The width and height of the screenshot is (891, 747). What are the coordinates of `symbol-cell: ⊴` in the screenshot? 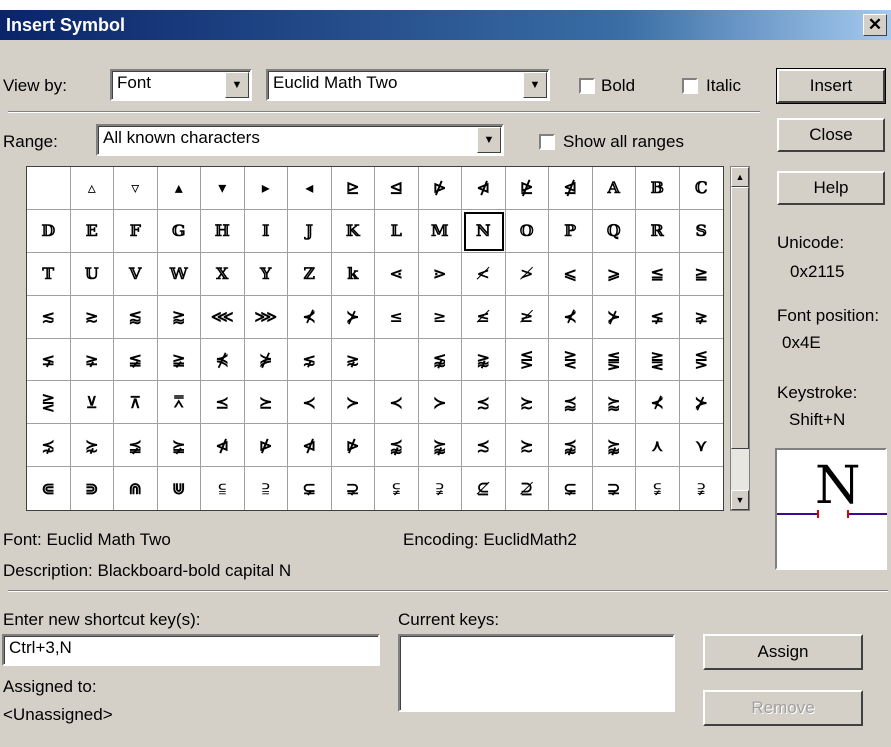 It's located at (397, 188).